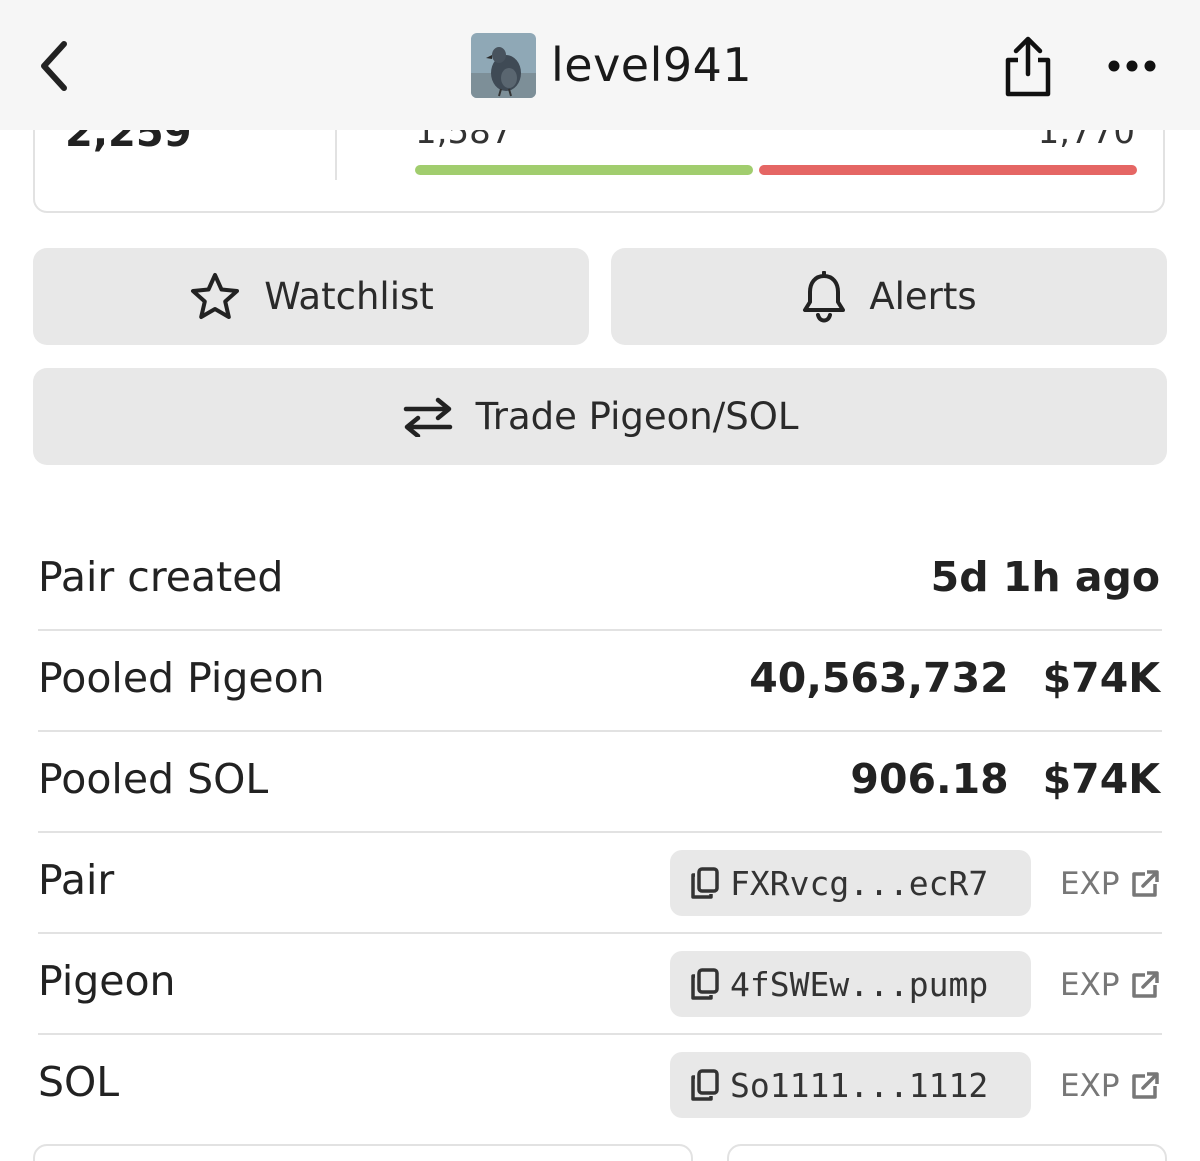 The image size is (1200, 1161). I want to click on sells-bar, so click(948, 170).